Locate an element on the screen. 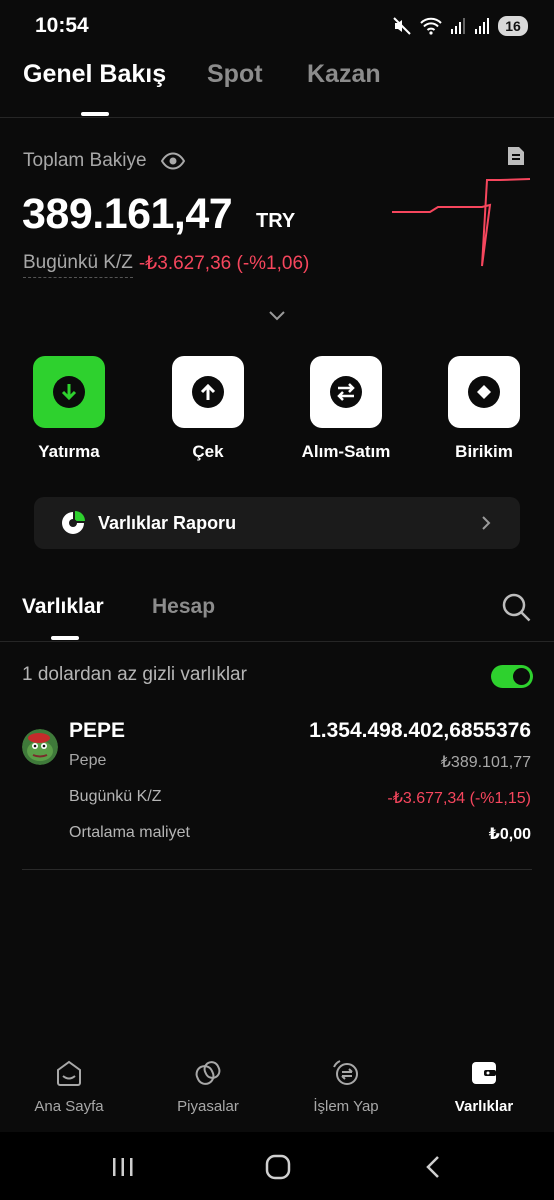  withdraw-arrow-up-icon is located at coordinates (208, 392).